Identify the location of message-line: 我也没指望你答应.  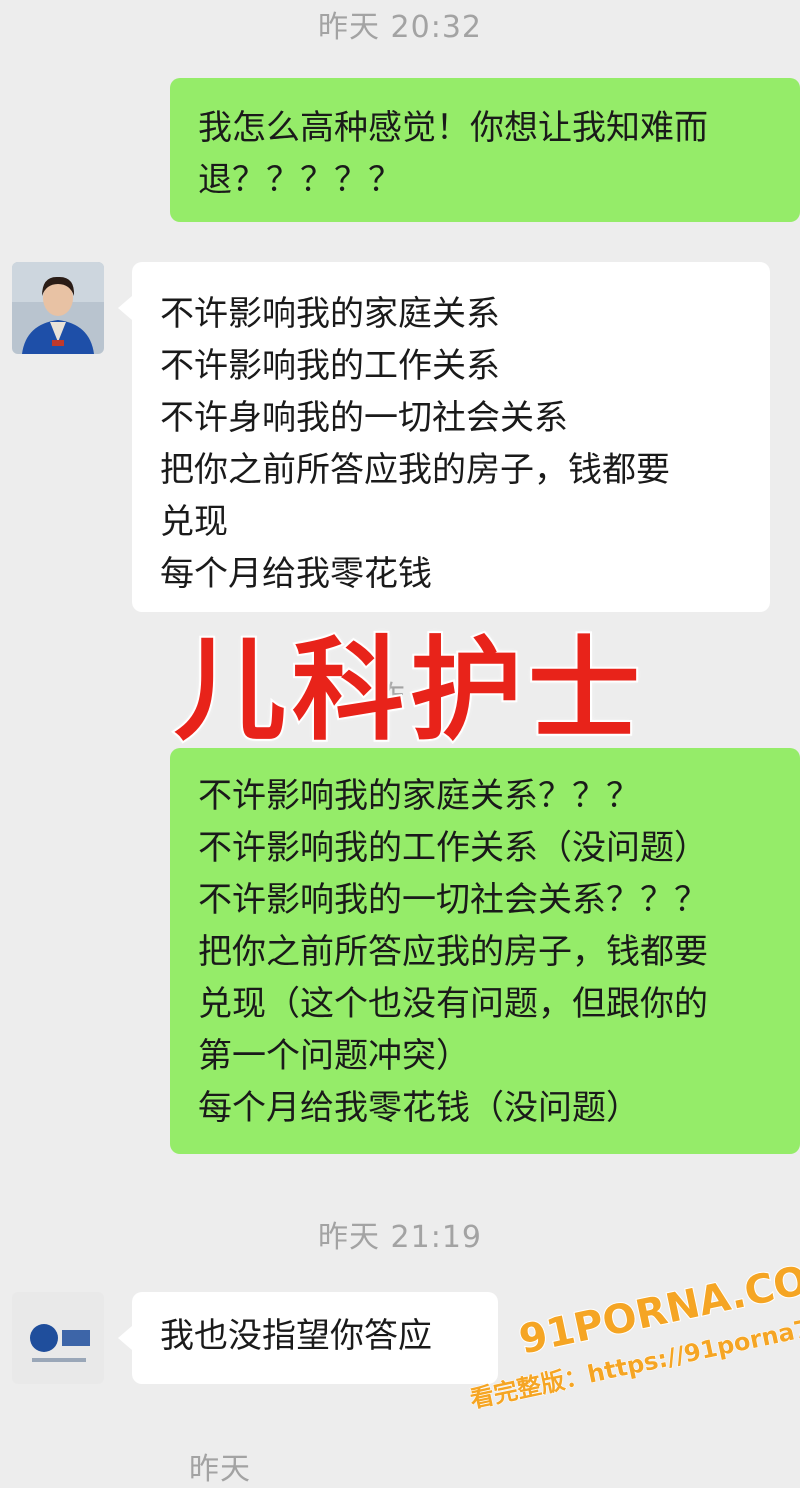
(296, 1336).